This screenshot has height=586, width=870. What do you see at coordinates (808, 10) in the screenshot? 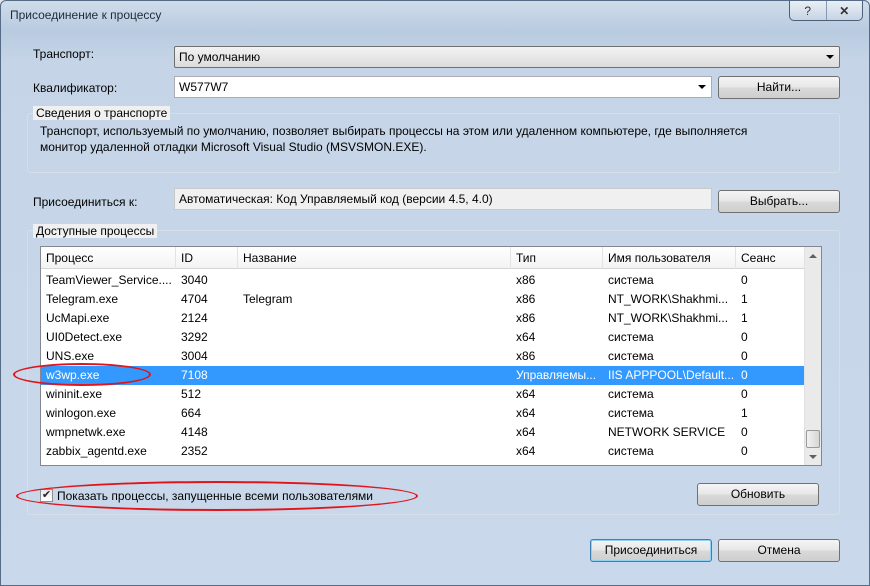
I see `help-icon: ?` at bounding box center [808, 10].